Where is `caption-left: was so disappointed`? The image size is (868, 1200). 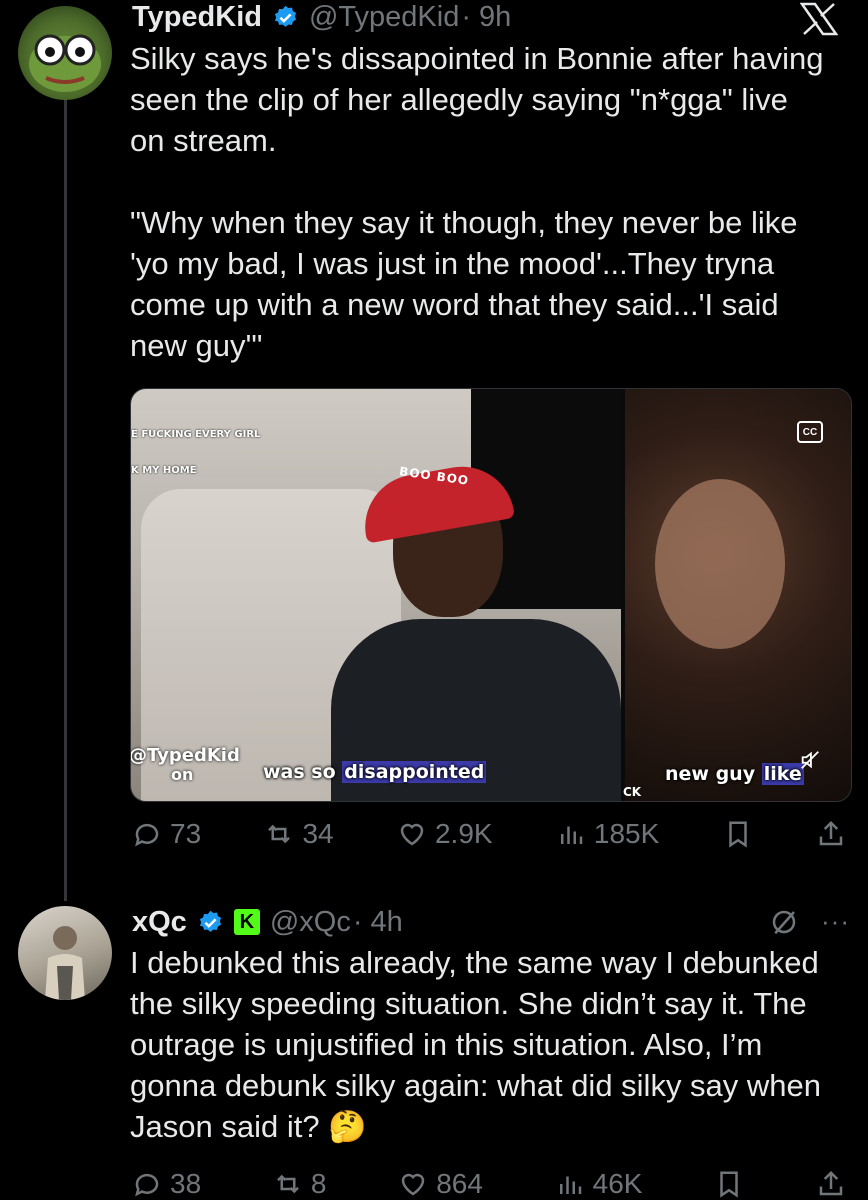 caption-left: was so disappointed is located at coordinates (375, 772).